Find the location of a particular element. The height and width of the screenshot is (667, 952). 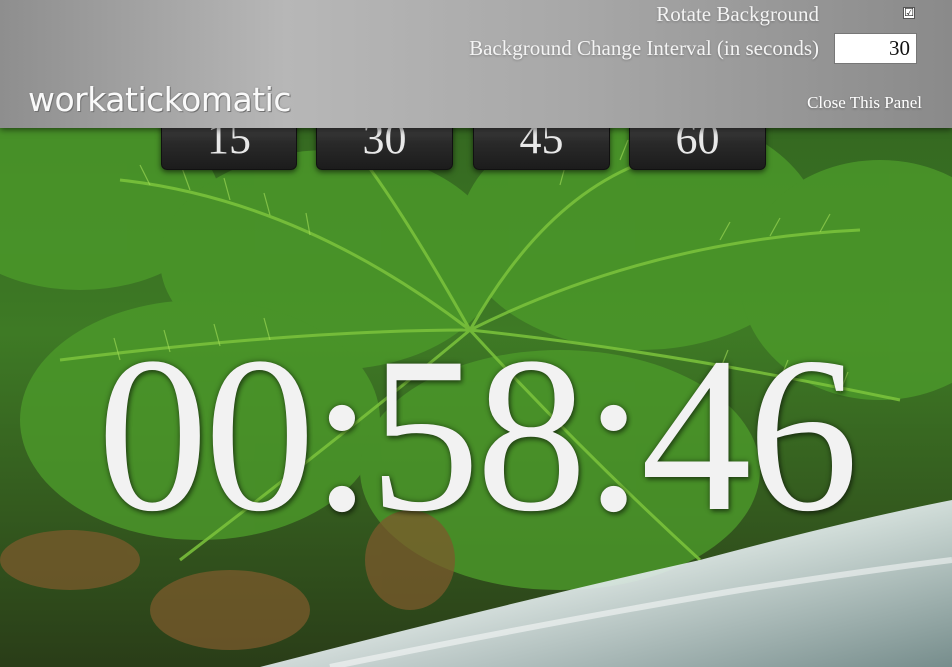

close-panel-link: Close This Panel is located at coordinates (864, 103).